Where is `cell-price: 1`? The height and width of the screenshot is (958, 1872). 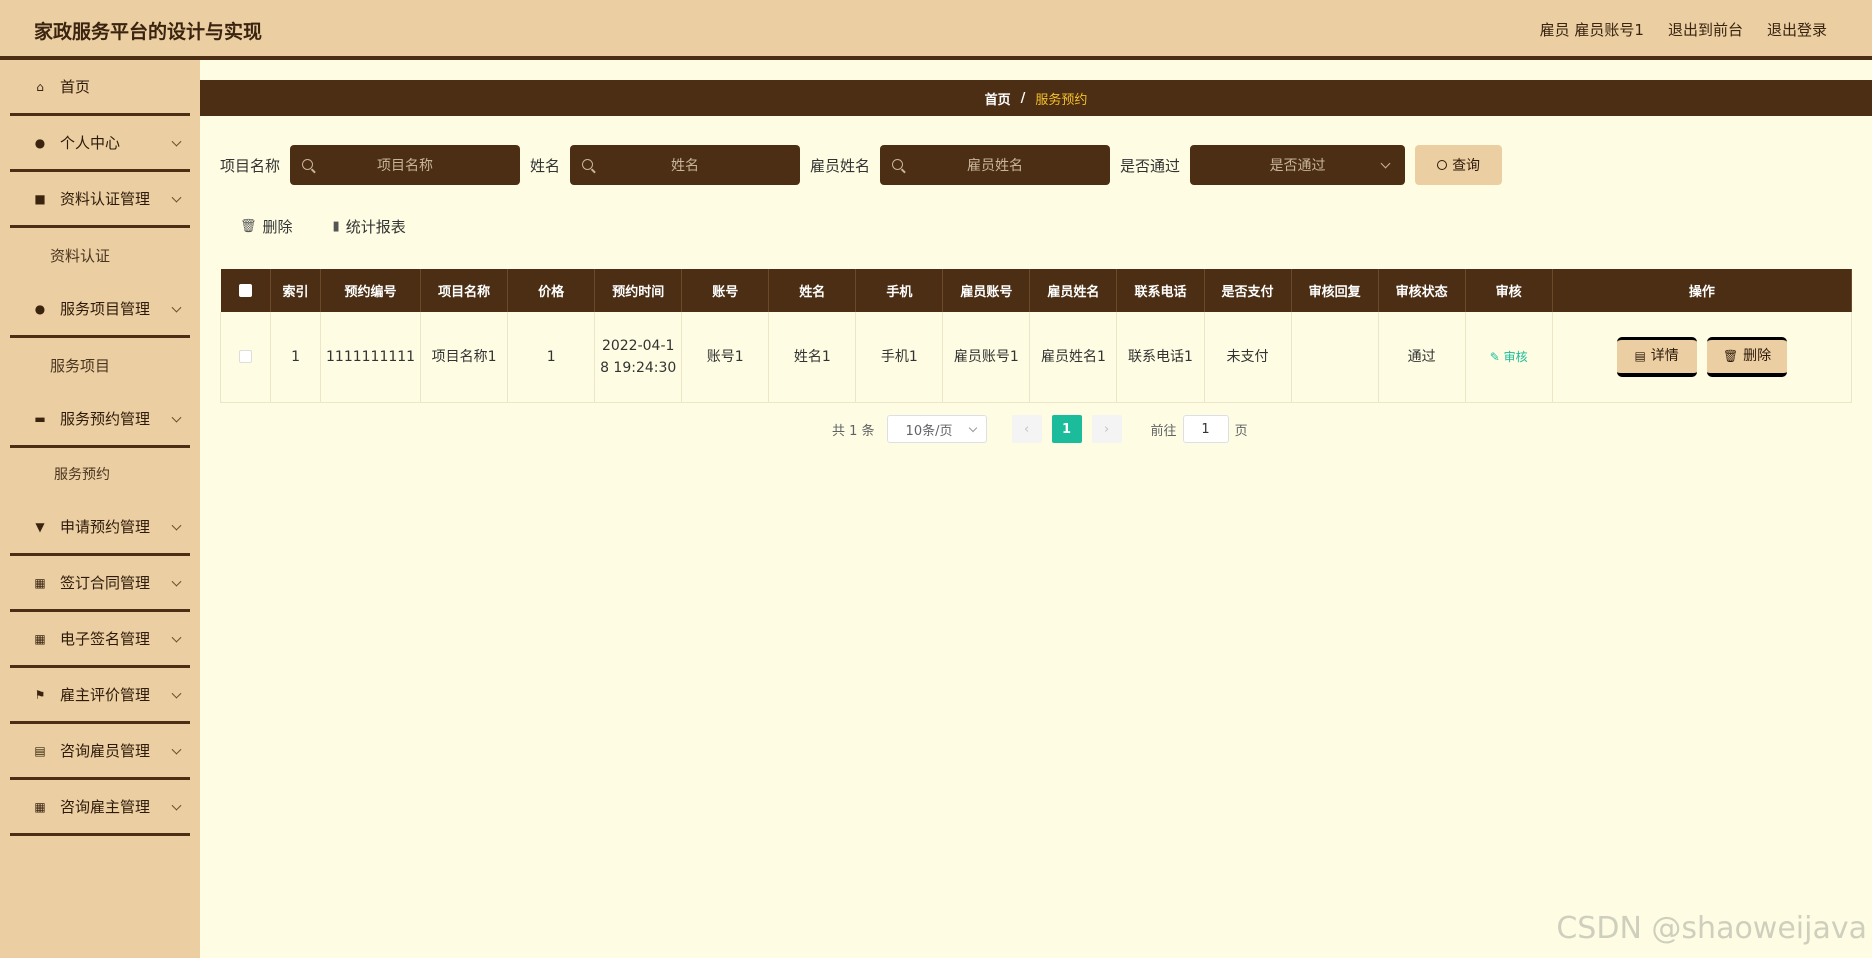
cell-price: 1 is located at coordinates (551, 357).